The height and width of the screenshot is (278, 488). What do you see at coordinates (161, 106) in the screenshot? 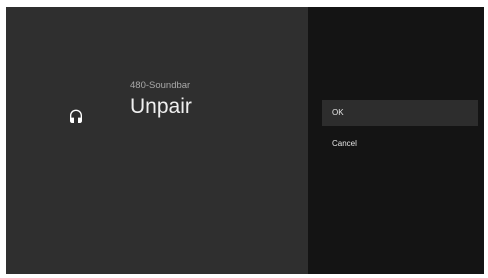
I see `page-title: Unpair` at bounding box center [161, 106].